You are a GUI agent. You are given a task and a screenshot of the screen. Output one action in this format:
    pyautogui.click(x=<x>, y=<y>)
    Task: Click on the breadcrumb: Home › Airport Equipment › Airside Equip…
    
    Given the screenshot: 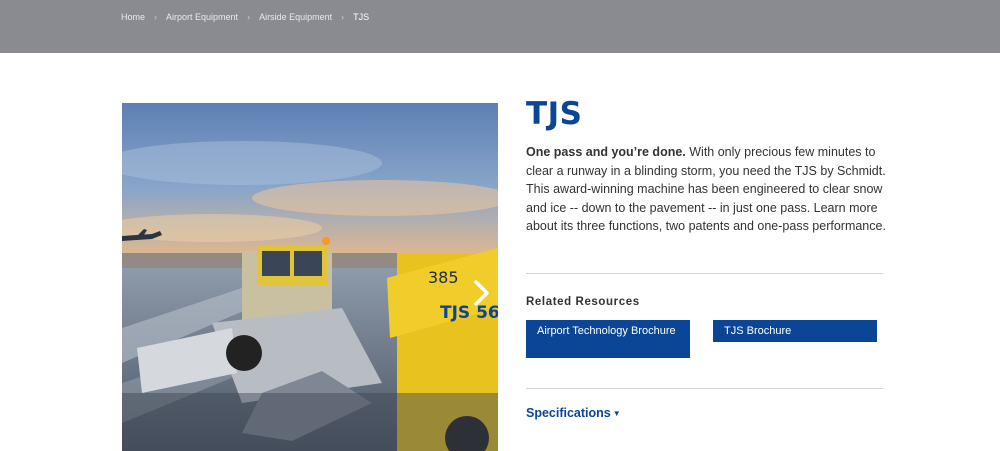 What is the action you would take?
    pyautogui.click(x=245, y=17)
    